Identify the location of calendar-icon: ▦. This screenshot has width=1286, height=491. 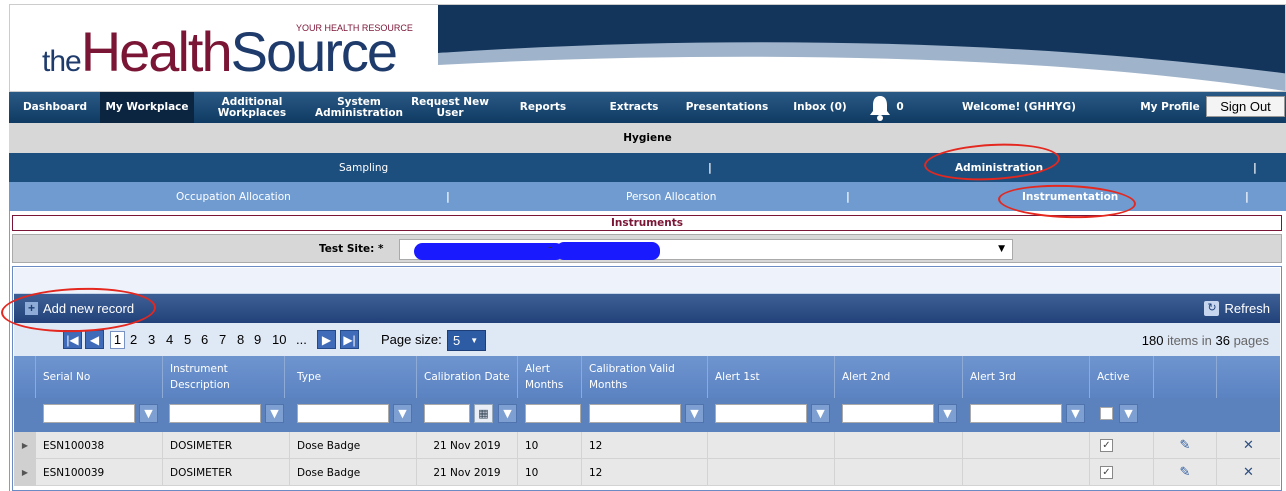
(483, 413).